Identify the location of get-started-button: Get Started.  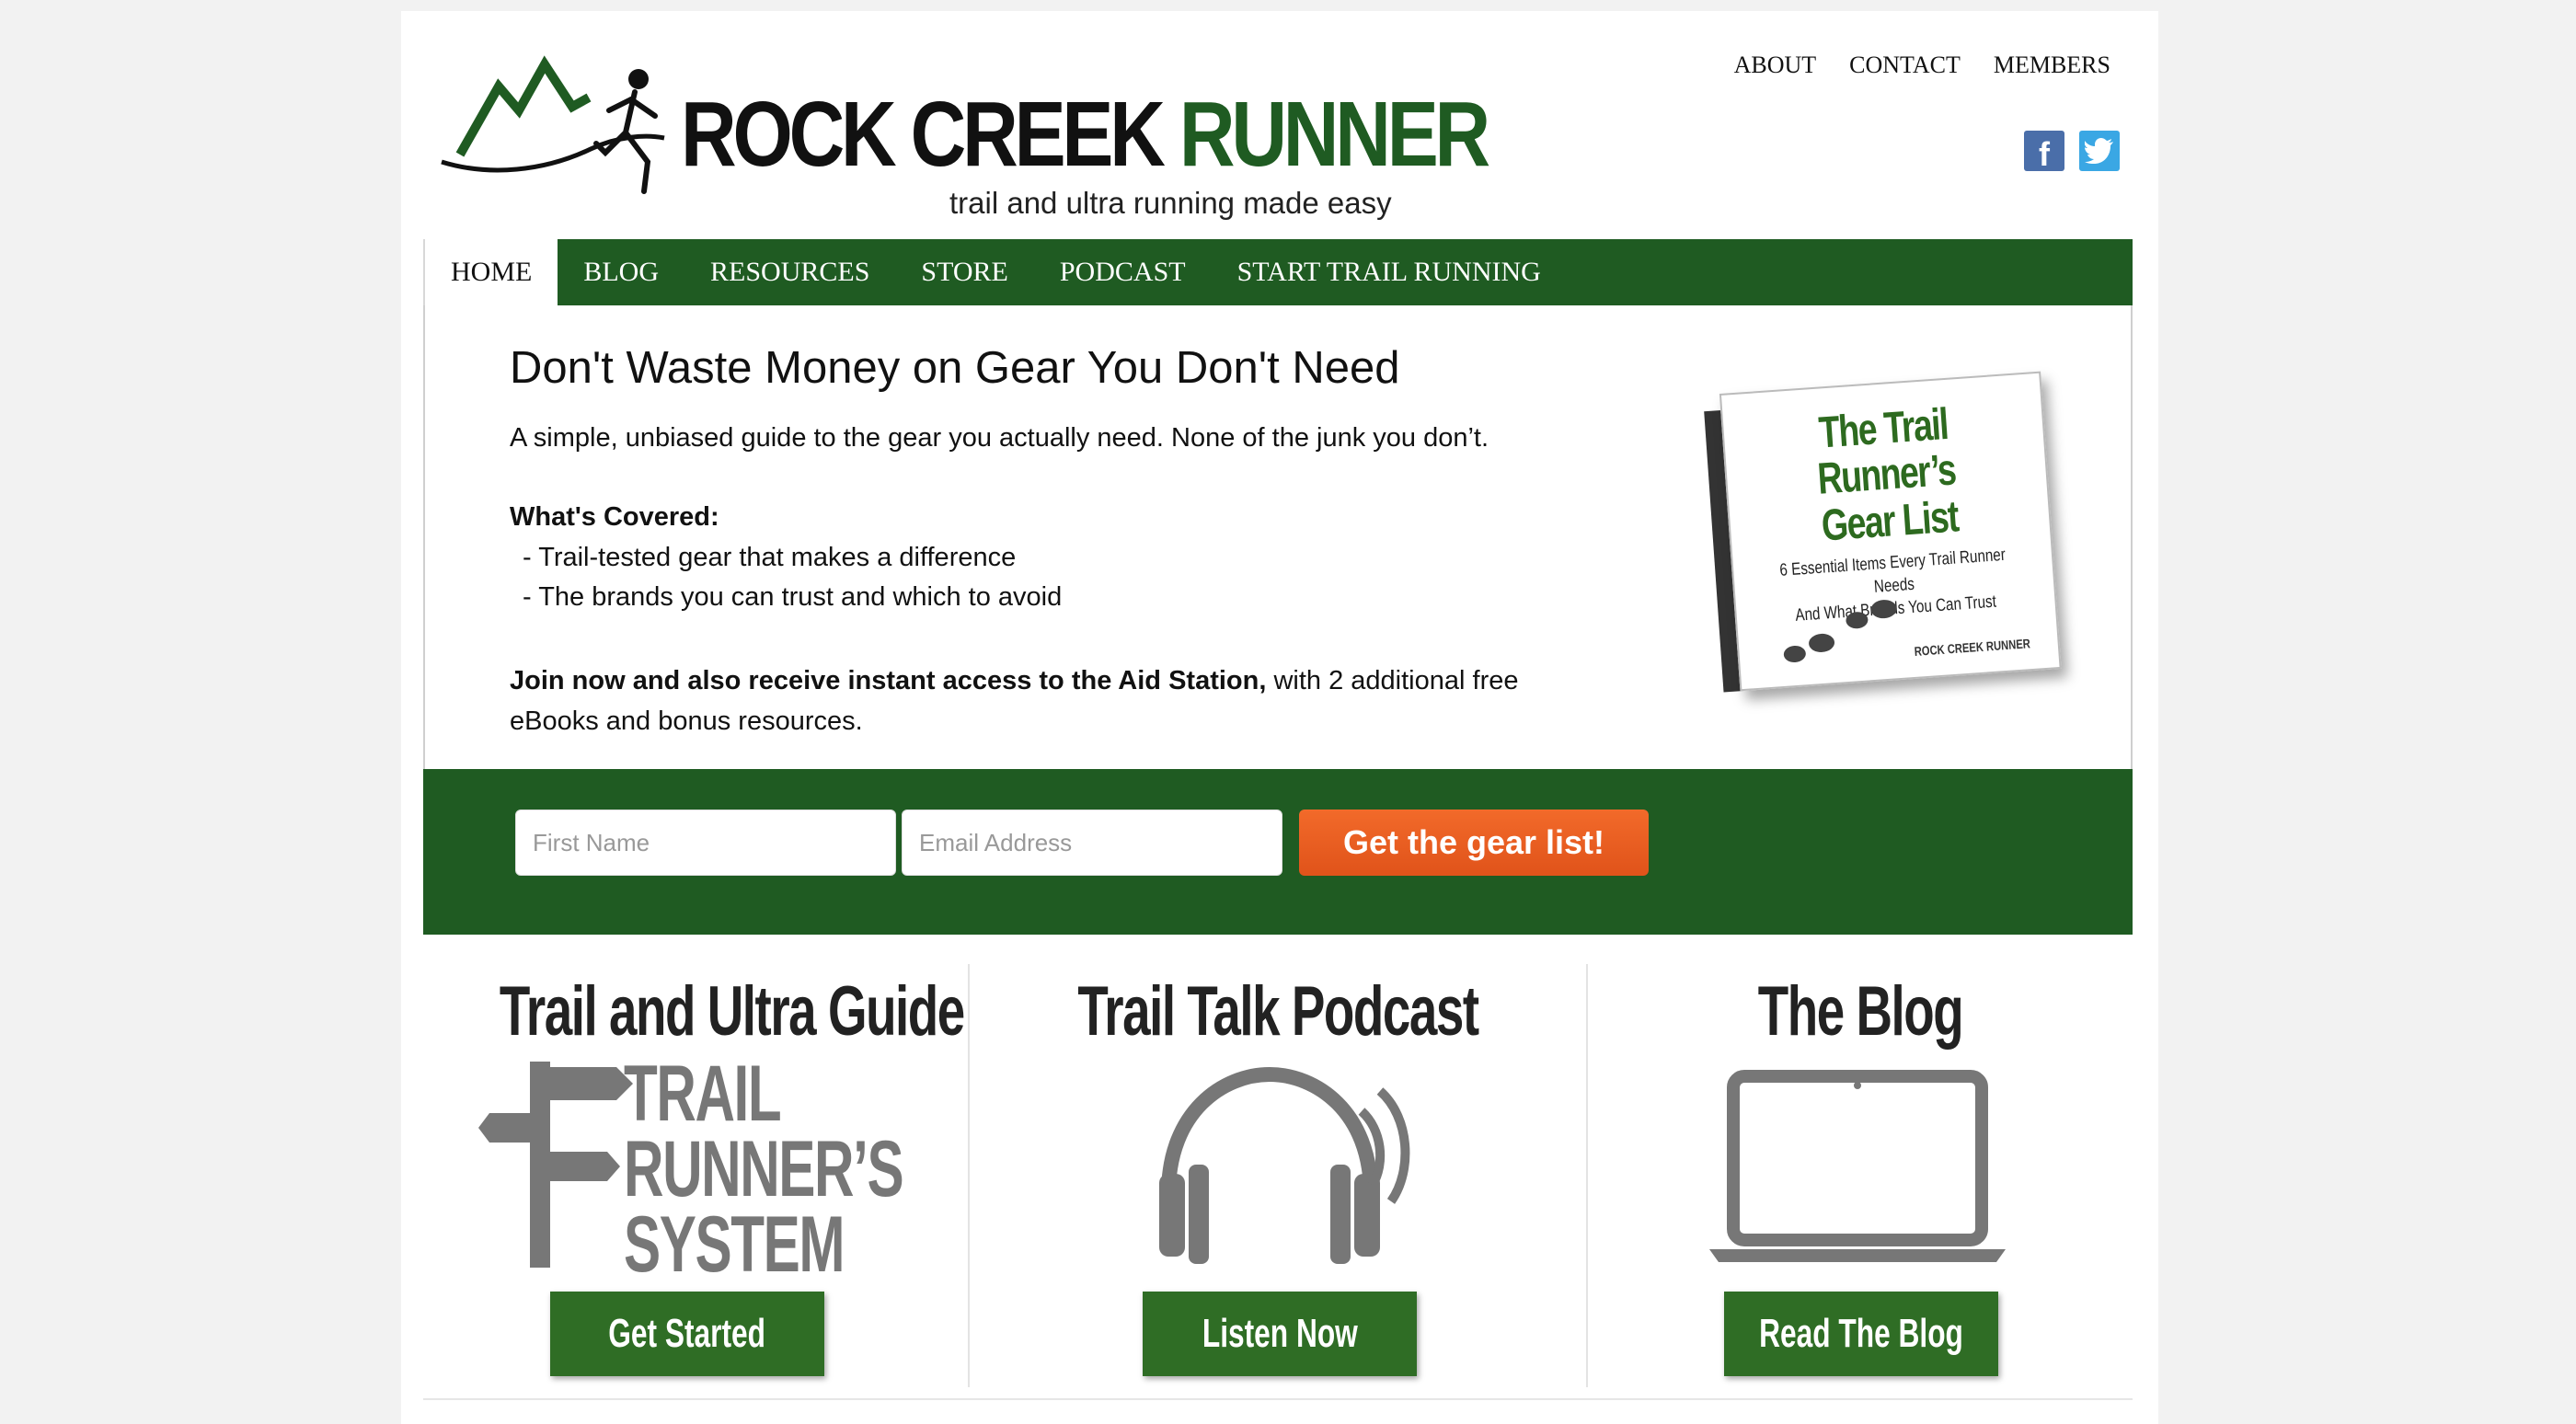
(687, 1334).